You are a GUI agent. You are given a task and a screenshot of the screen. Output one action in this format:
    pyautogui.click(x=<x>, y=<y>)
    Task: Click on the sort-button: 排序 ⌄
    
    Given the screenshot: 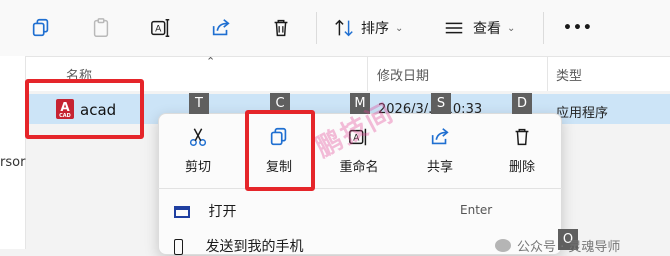 What is the action you would take?
    pyautogui.click(x=368, y=28)
    